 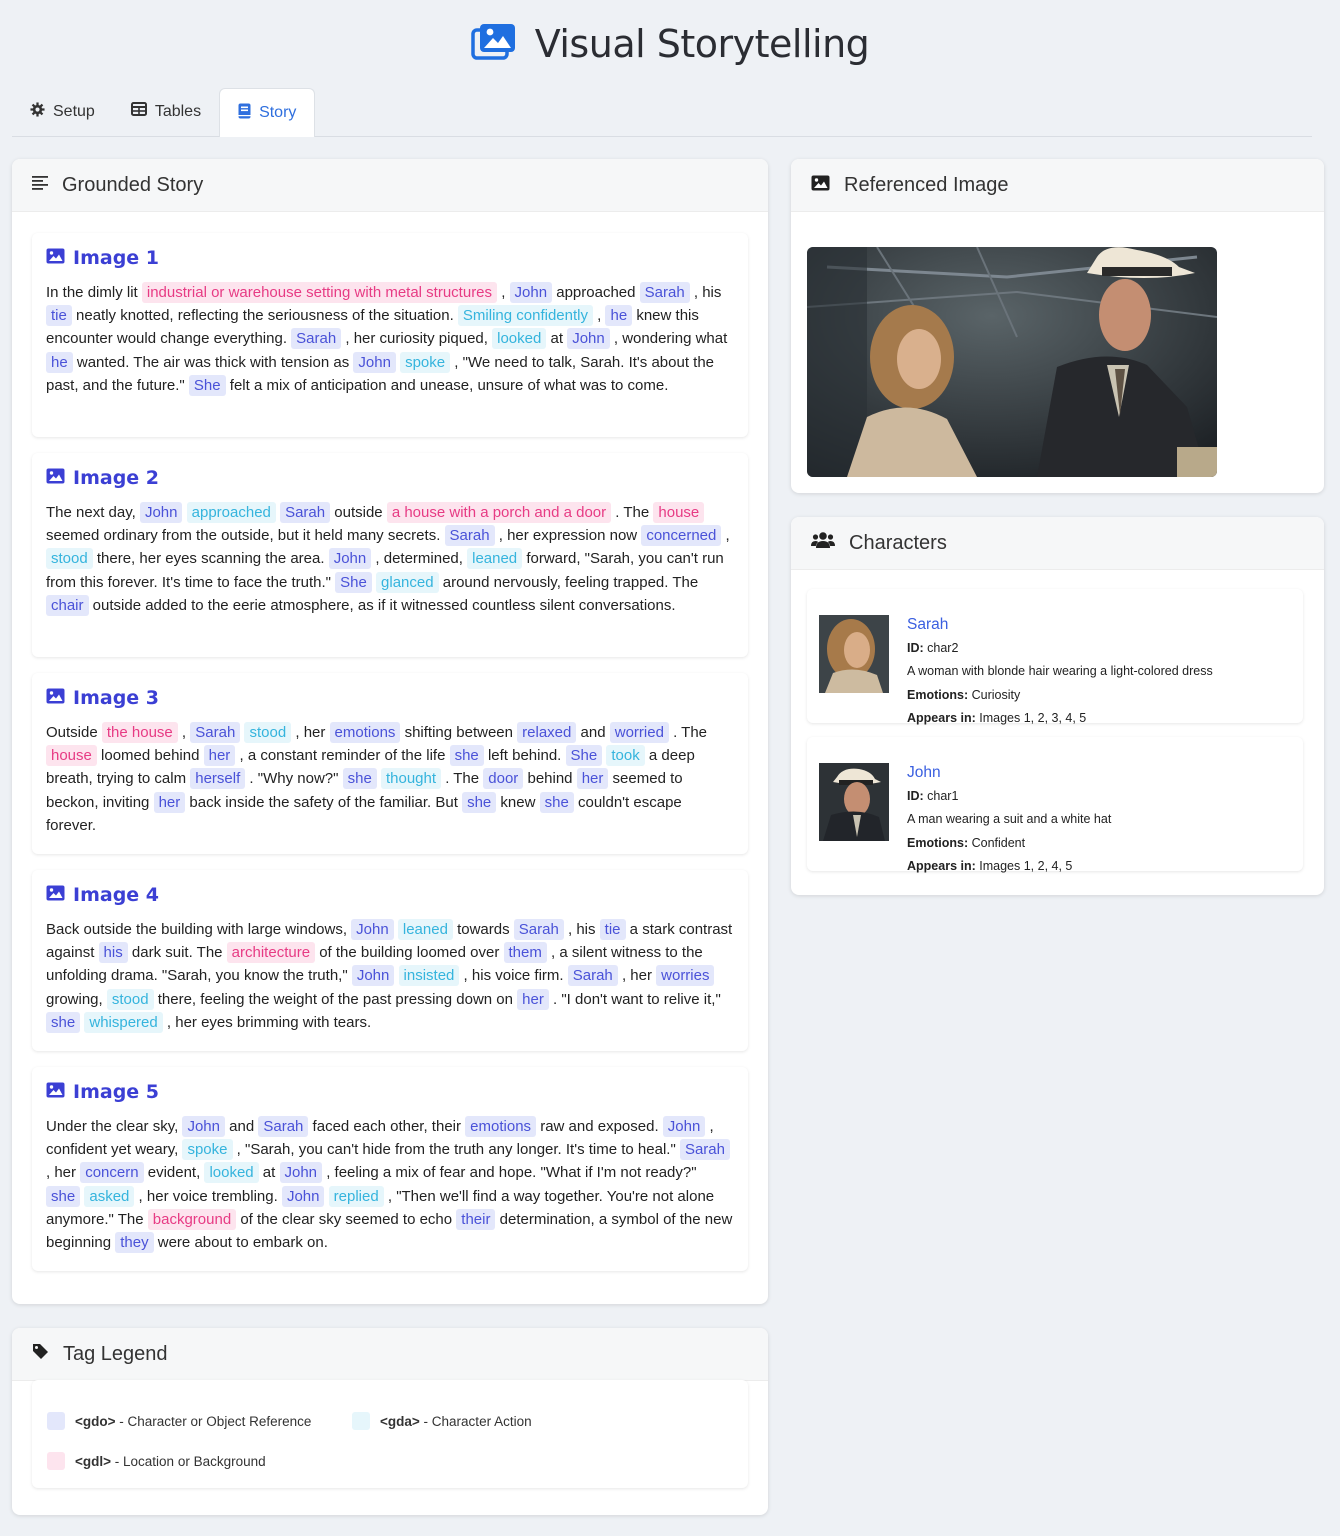 What do you see at coordinates (267, 112) in the screenshot?
I see `tab-story: Story` at bounding box center [267, 112].